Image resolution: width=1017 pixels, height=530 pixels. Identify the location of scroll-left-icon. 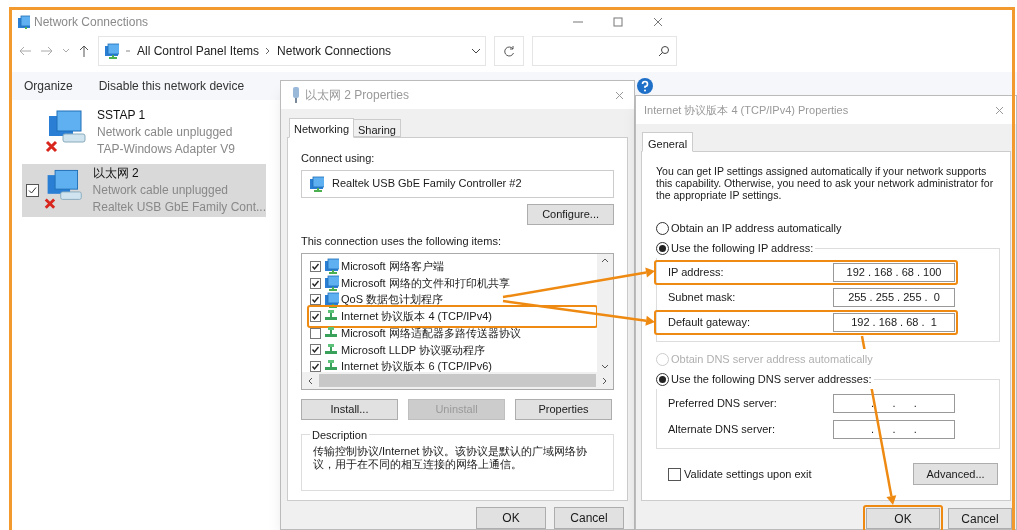
(310, 380).